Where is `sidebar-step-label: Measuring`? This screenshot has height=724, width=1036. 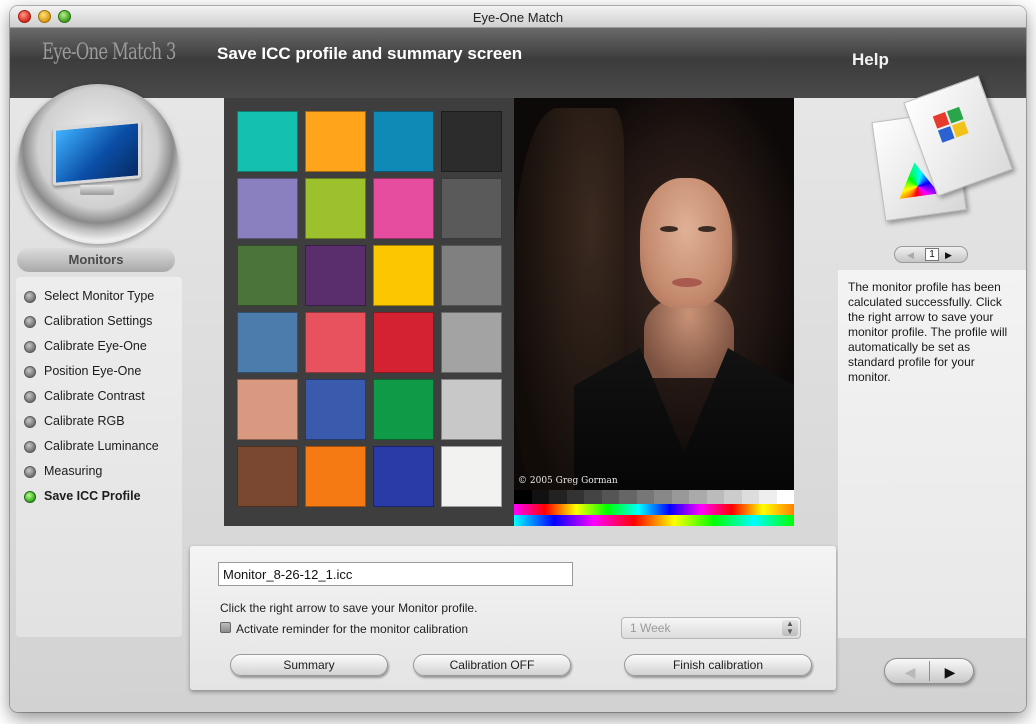
sidebar-step-label: Measuring is located at coordinates (73, 471).